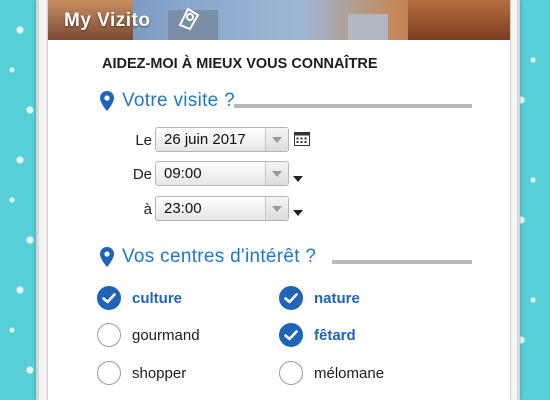 This screenshot has width=550, height=400. What do you see at coordinates (183, 208) in the screenshot?
I see `end-time-value: 23:00` at bounding box center [183, 208].